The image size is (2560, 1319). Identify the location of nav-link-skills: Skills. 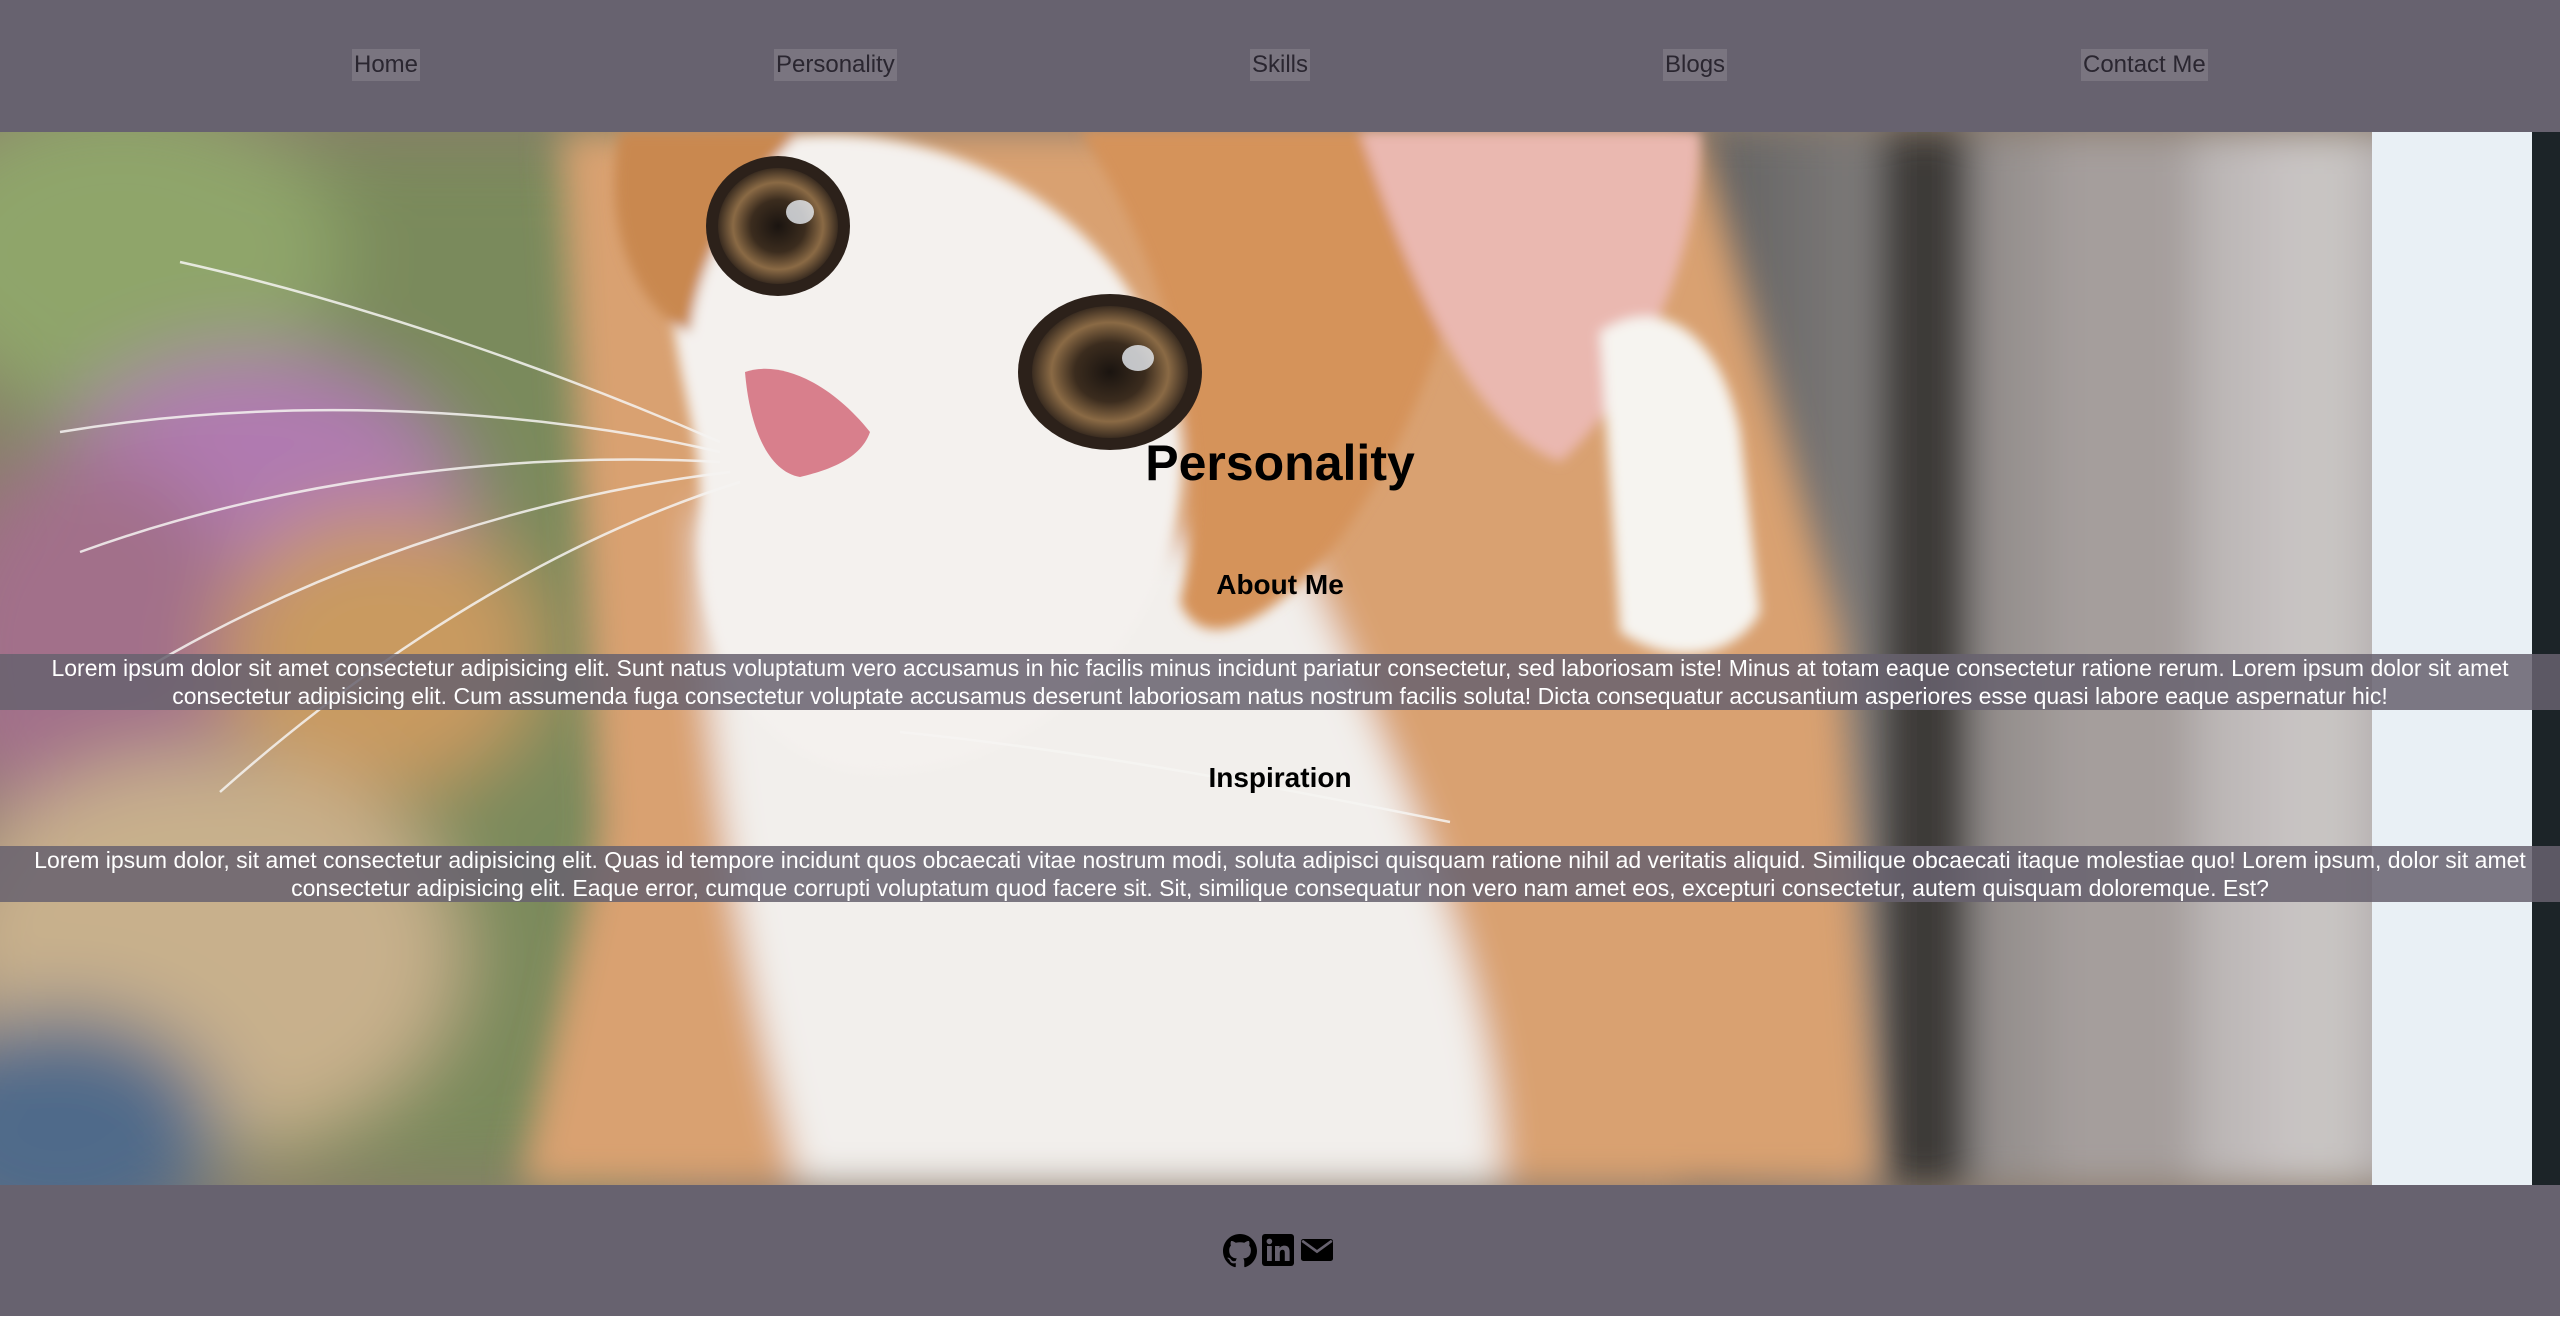
(1280, 65).